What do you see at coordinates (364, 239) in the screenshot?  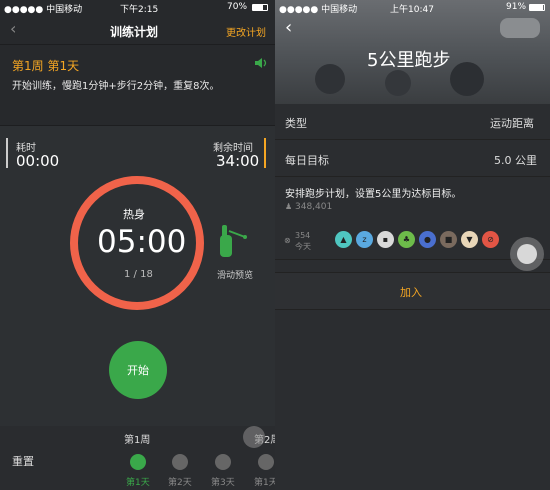 I see `sleep-icon: z` at bounding box center [364, 239].